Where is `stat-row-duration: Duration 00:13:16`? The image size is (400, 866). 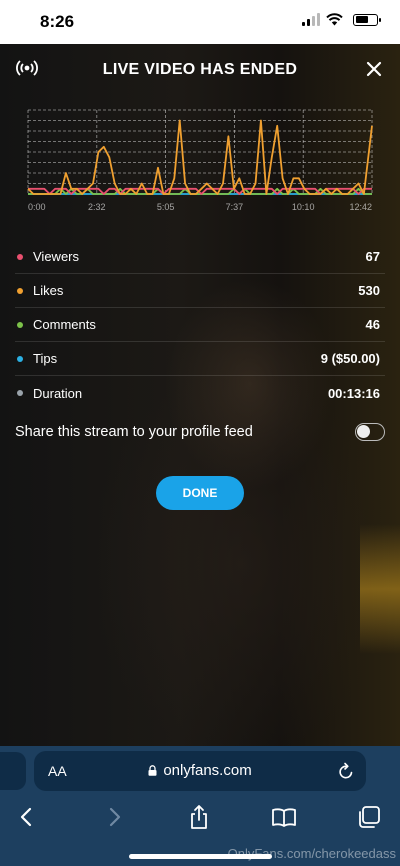
stat-row-duration: Duration 00:13:16 is located at coordinates (200, 393).